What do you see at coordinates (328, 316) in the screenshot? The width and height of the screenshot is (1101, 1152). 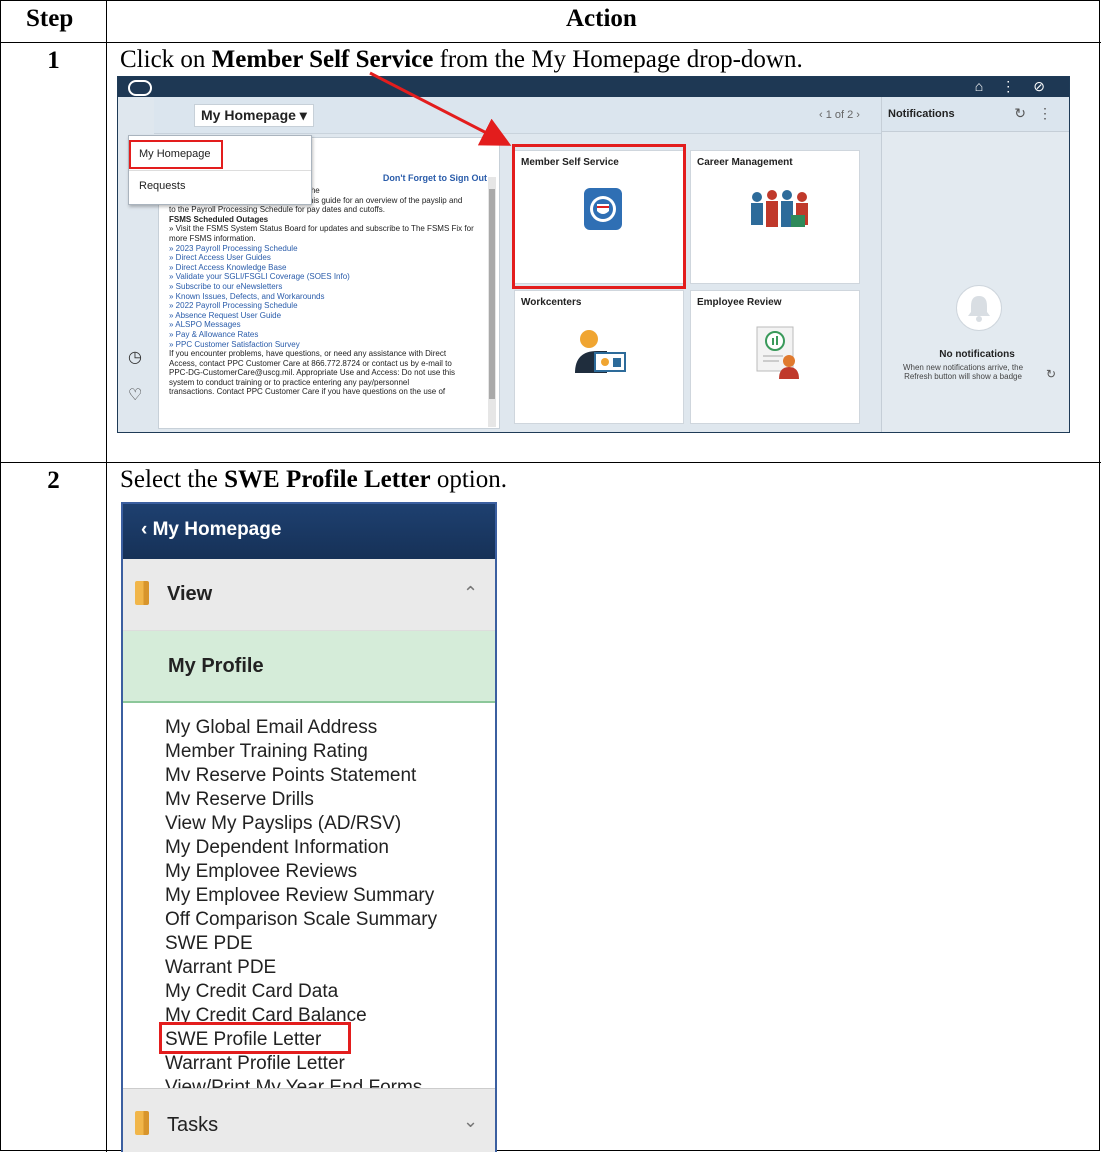 I see `announcement-link: » Absence Request User Guide` at bounding box center [328, 316].